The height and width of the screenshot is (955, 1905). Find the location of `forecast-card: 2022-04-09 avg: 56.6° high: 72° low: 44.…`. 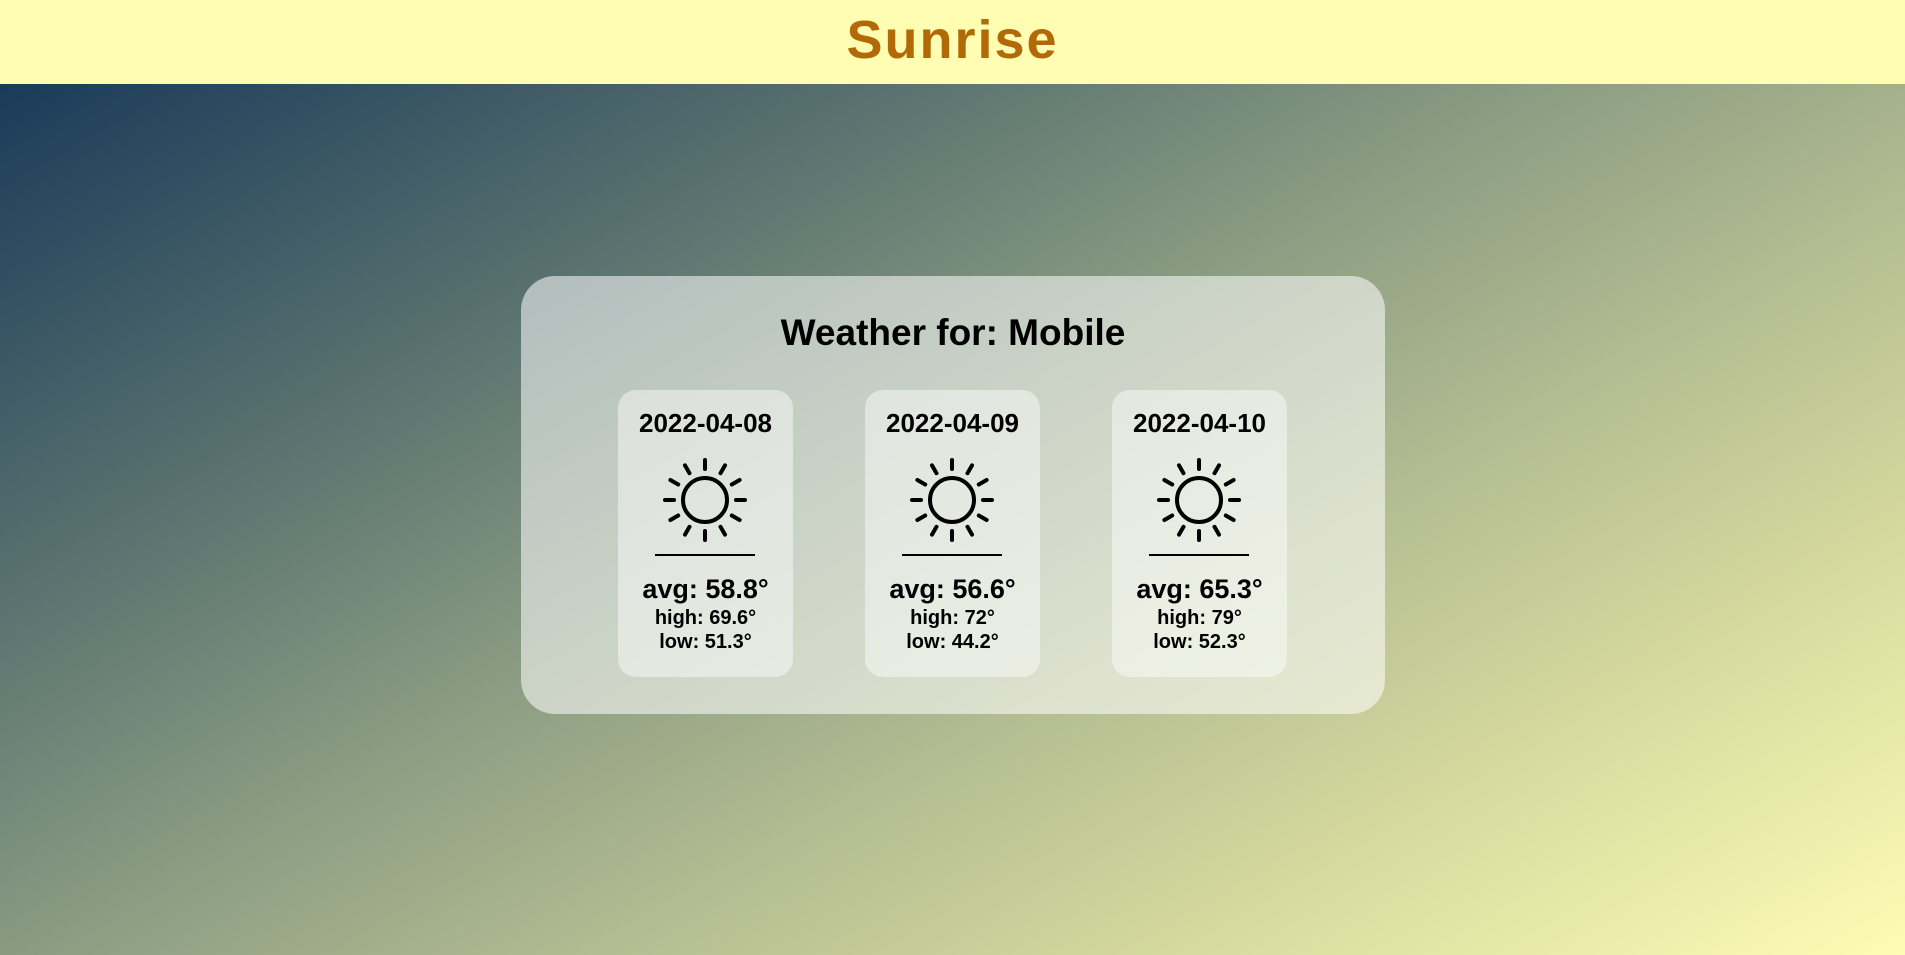

forecast-card: 2022-04-09 avg: 56.6° high: 72° low: 44.… is located at coordinates (952, 533).